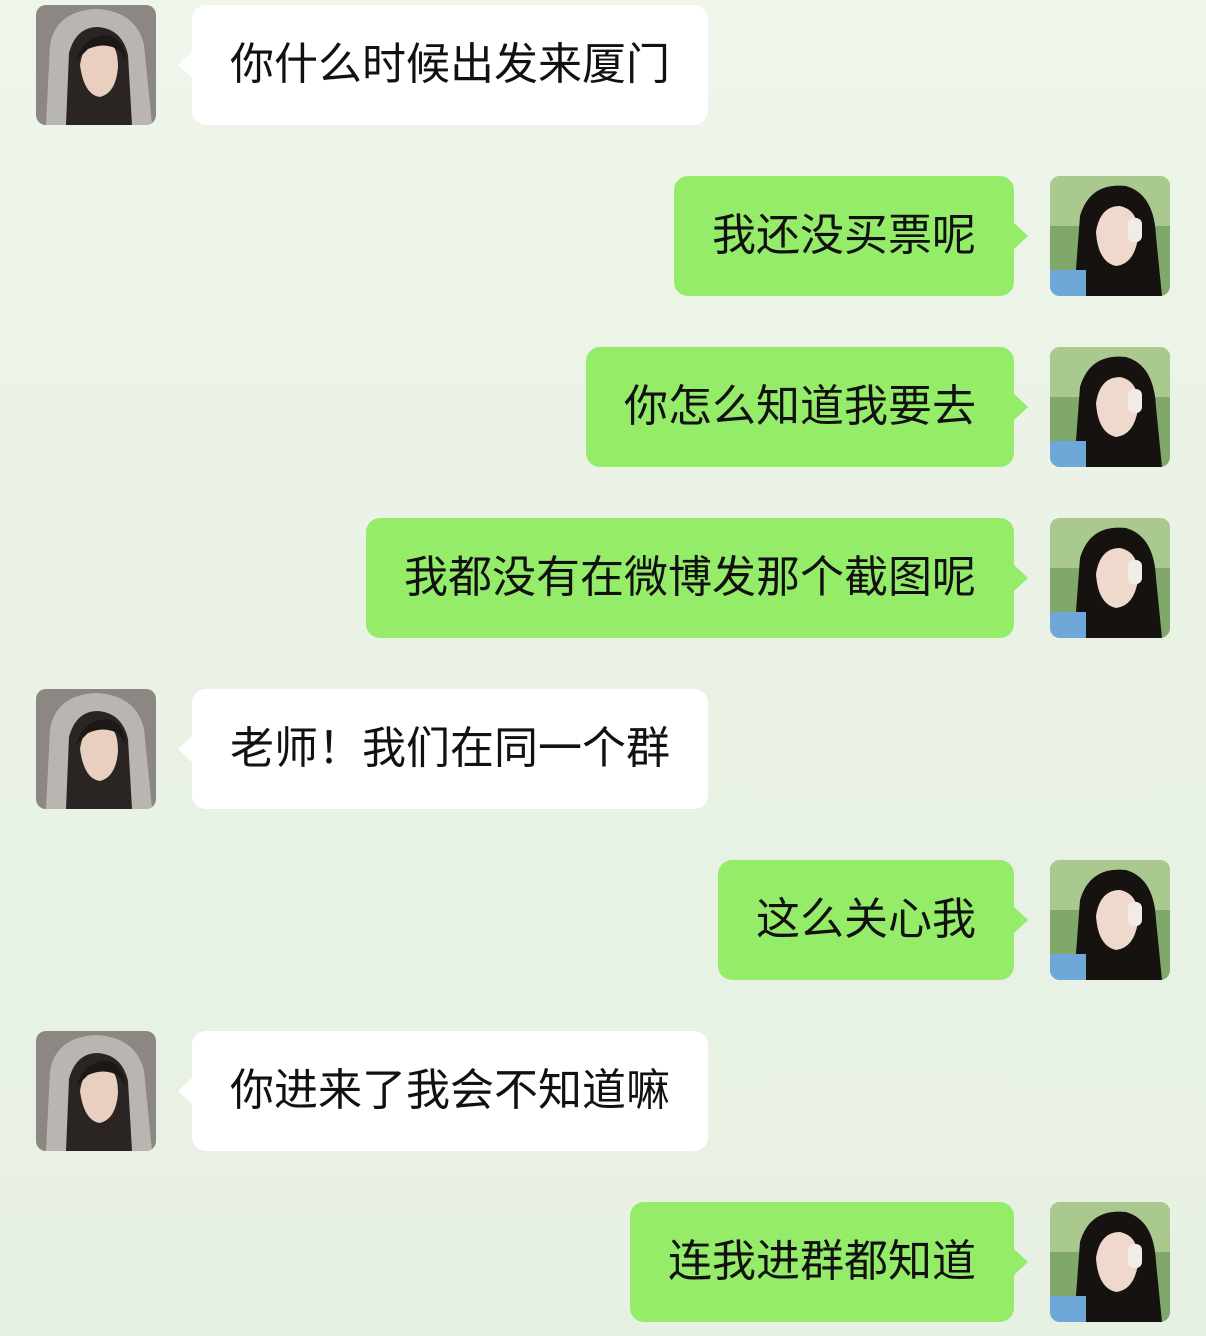 This screenshot has width=1206, height=1336. Describe the element at coordinates (690, 578) in the screenshot. I see `message-bubble: 我都没有在微博发那个截图呢` at that location.